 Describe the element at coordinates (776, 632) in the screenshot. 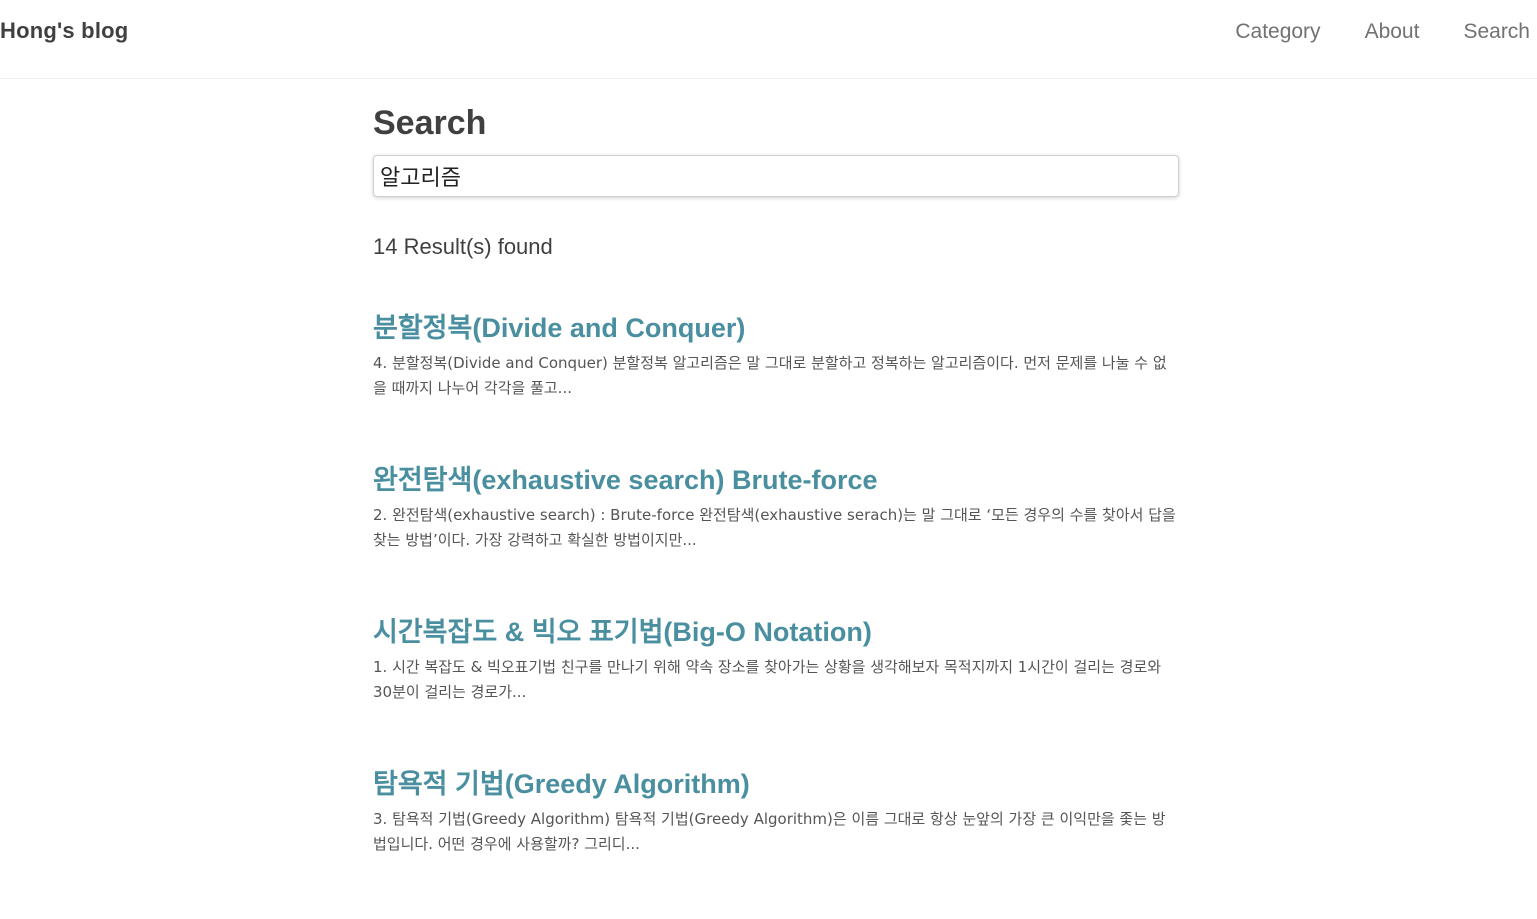

I see `result-title-link: 시간복잡도 & 빅오 표기법(Big-O Notation)` at that location.